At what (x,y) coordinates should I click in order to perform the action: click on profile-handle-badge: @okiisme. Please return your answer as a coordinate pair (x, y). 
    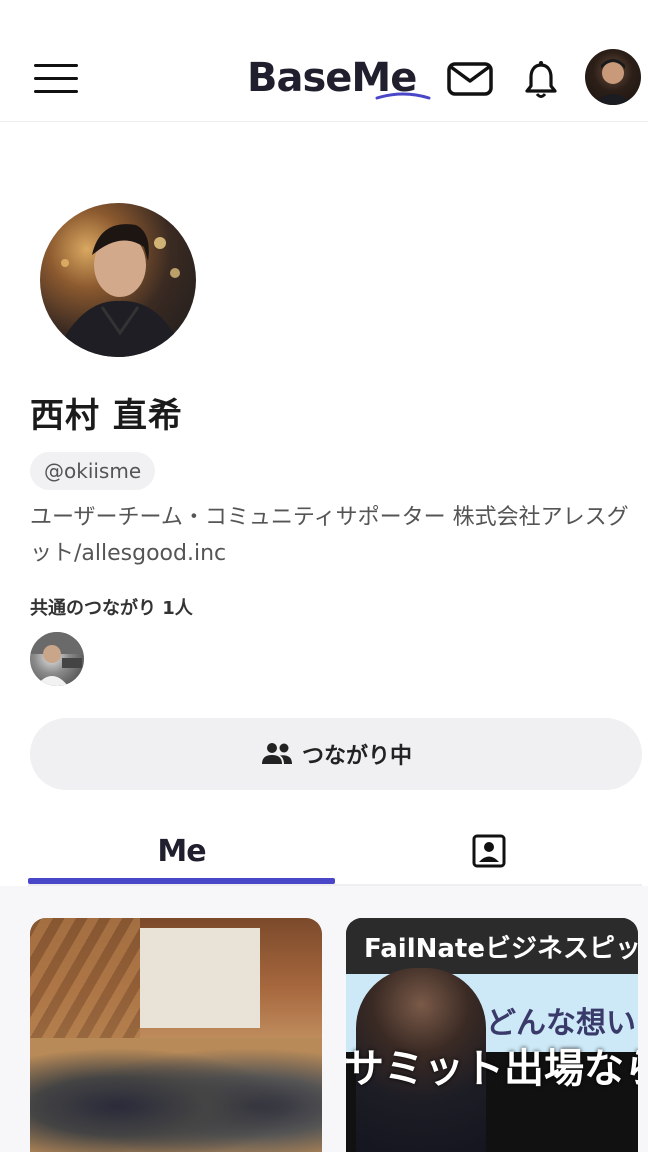
    Looking at the image, I should click on (93, 471).